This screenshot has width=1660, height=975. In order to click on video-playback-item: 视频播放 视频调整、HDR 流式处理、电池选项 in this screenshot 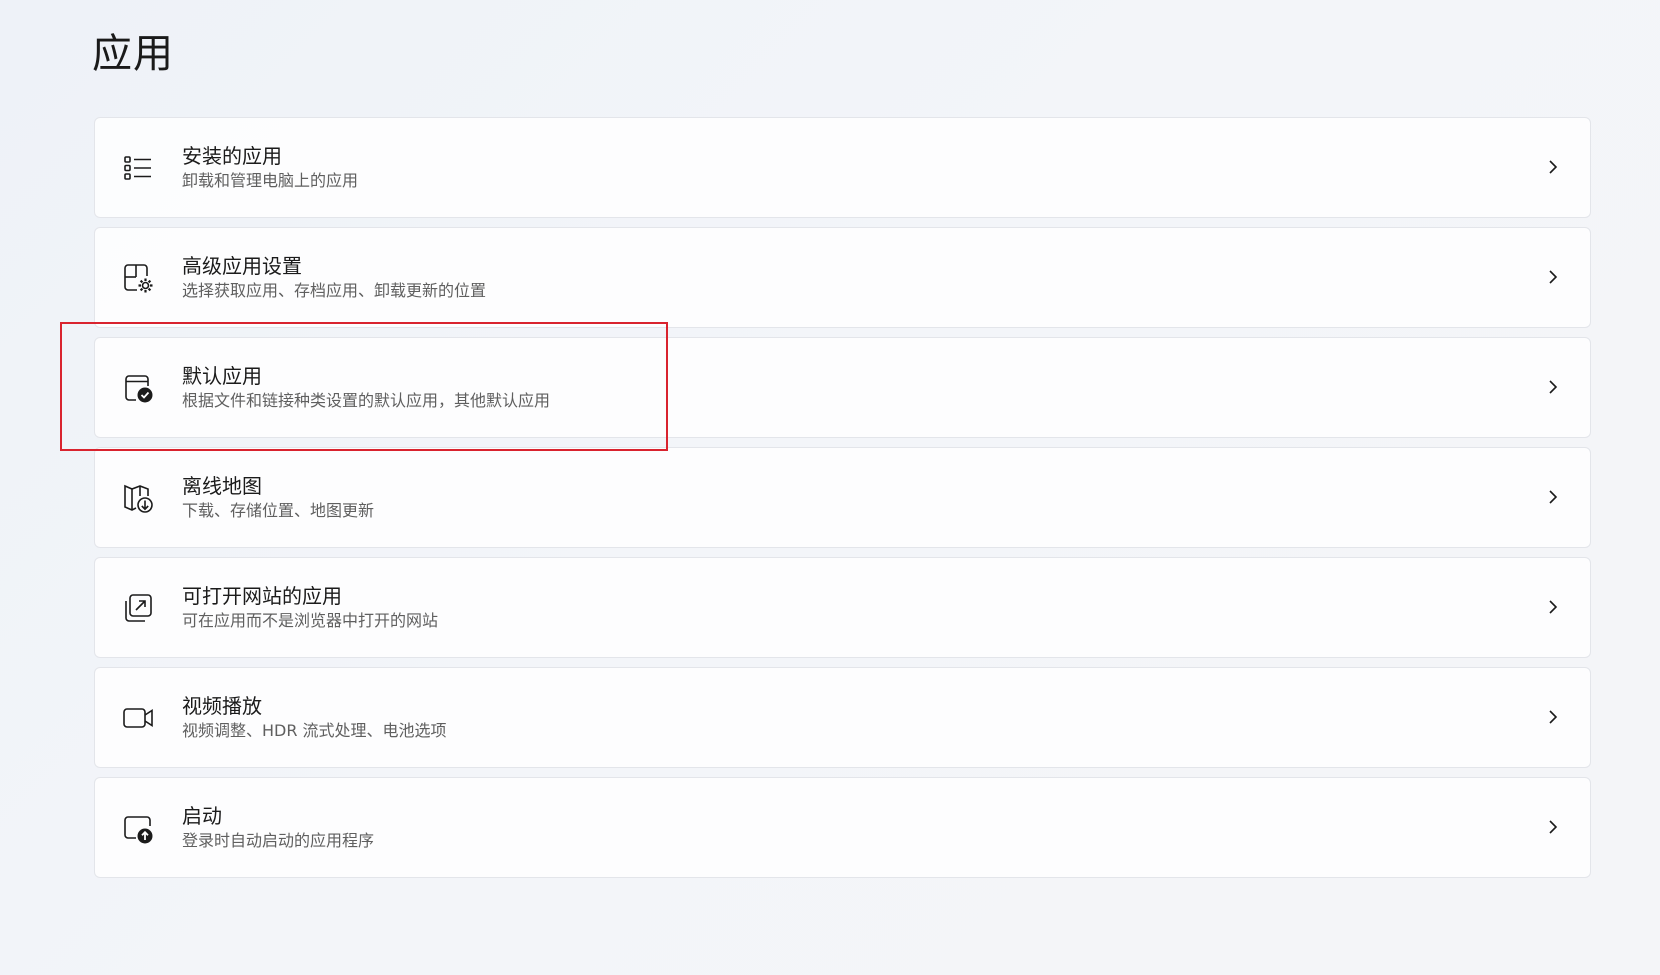, I will do `click(842, 717)`.